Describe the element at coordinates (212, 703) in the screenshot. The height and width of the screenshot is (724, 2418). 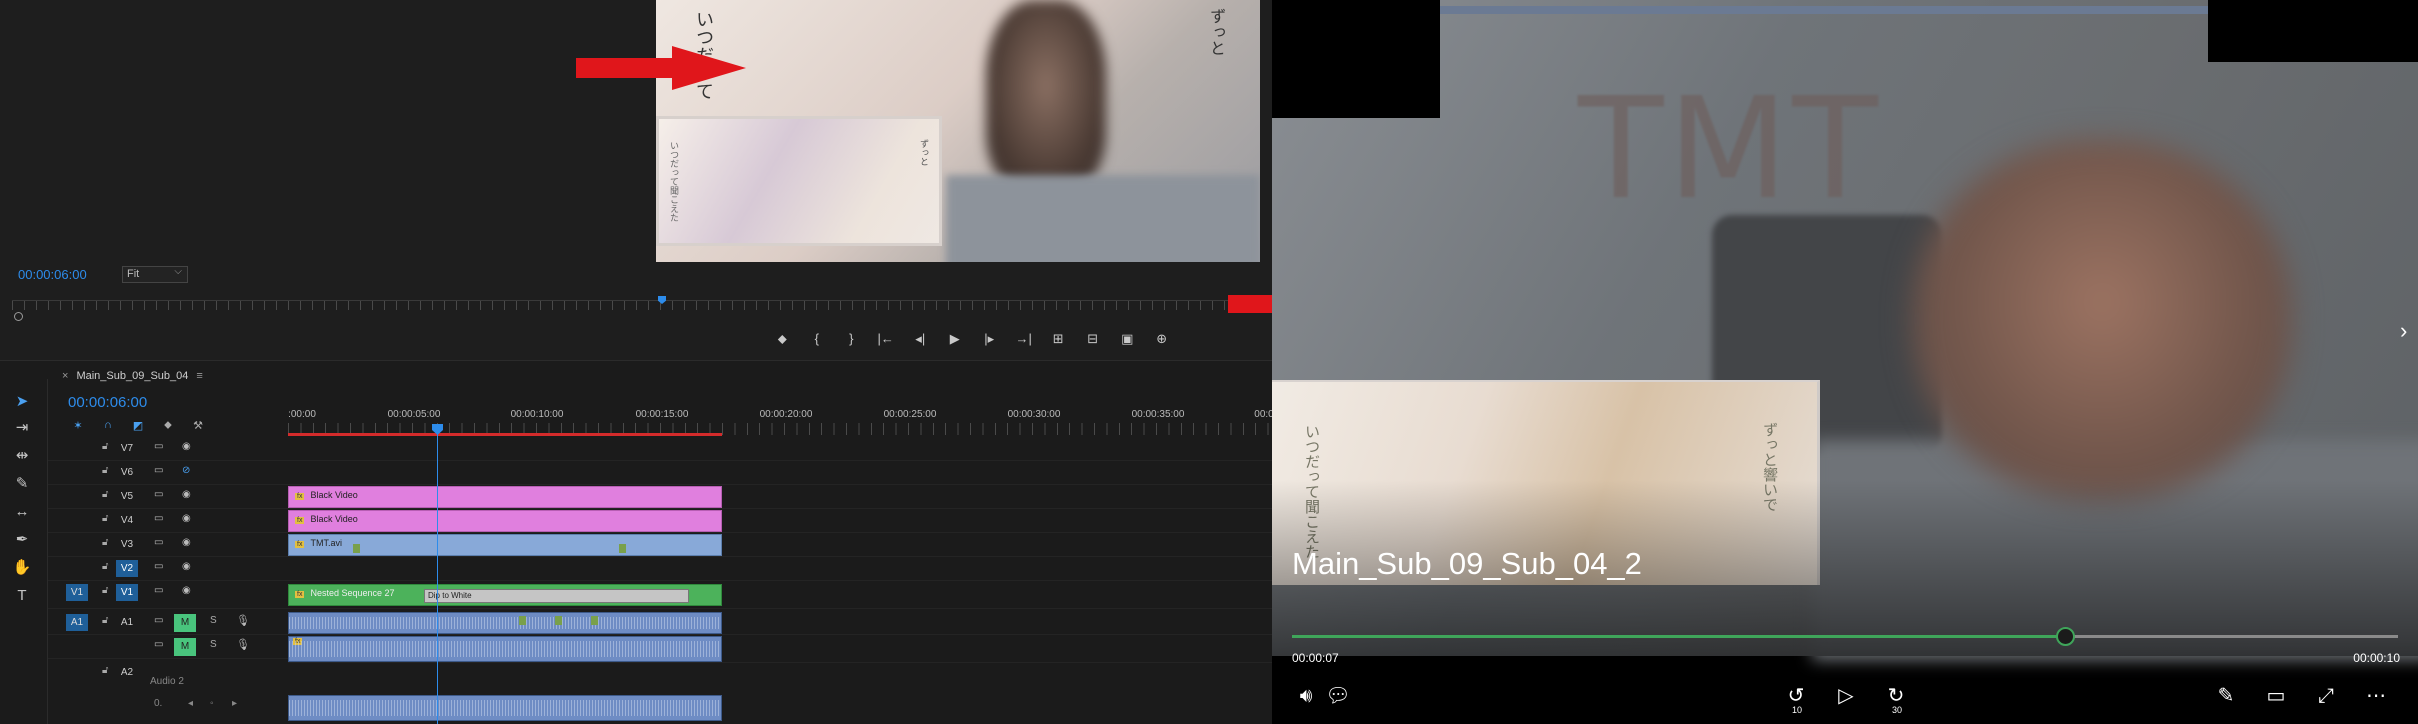
I see `keyframe-add-icon: ◦` at that location.